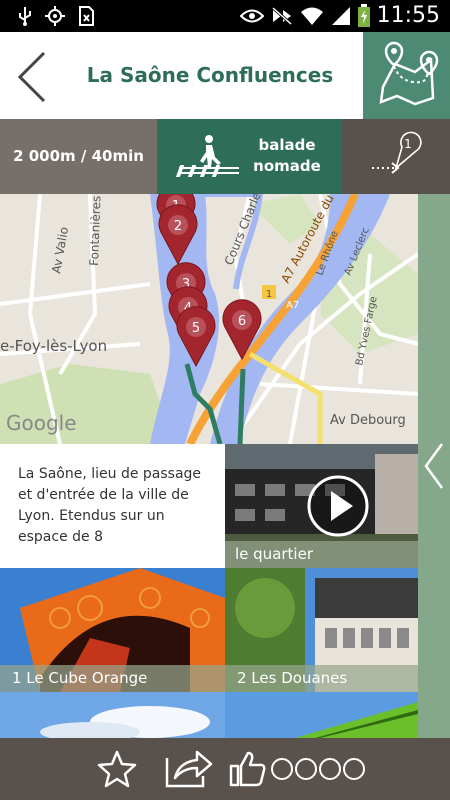 This screenshot has height=800, width=450. What do you see at coordinates (210, 75) in the screenshot?
I see `page-title: La Saône Confluences` at bounding box center [210, 75].